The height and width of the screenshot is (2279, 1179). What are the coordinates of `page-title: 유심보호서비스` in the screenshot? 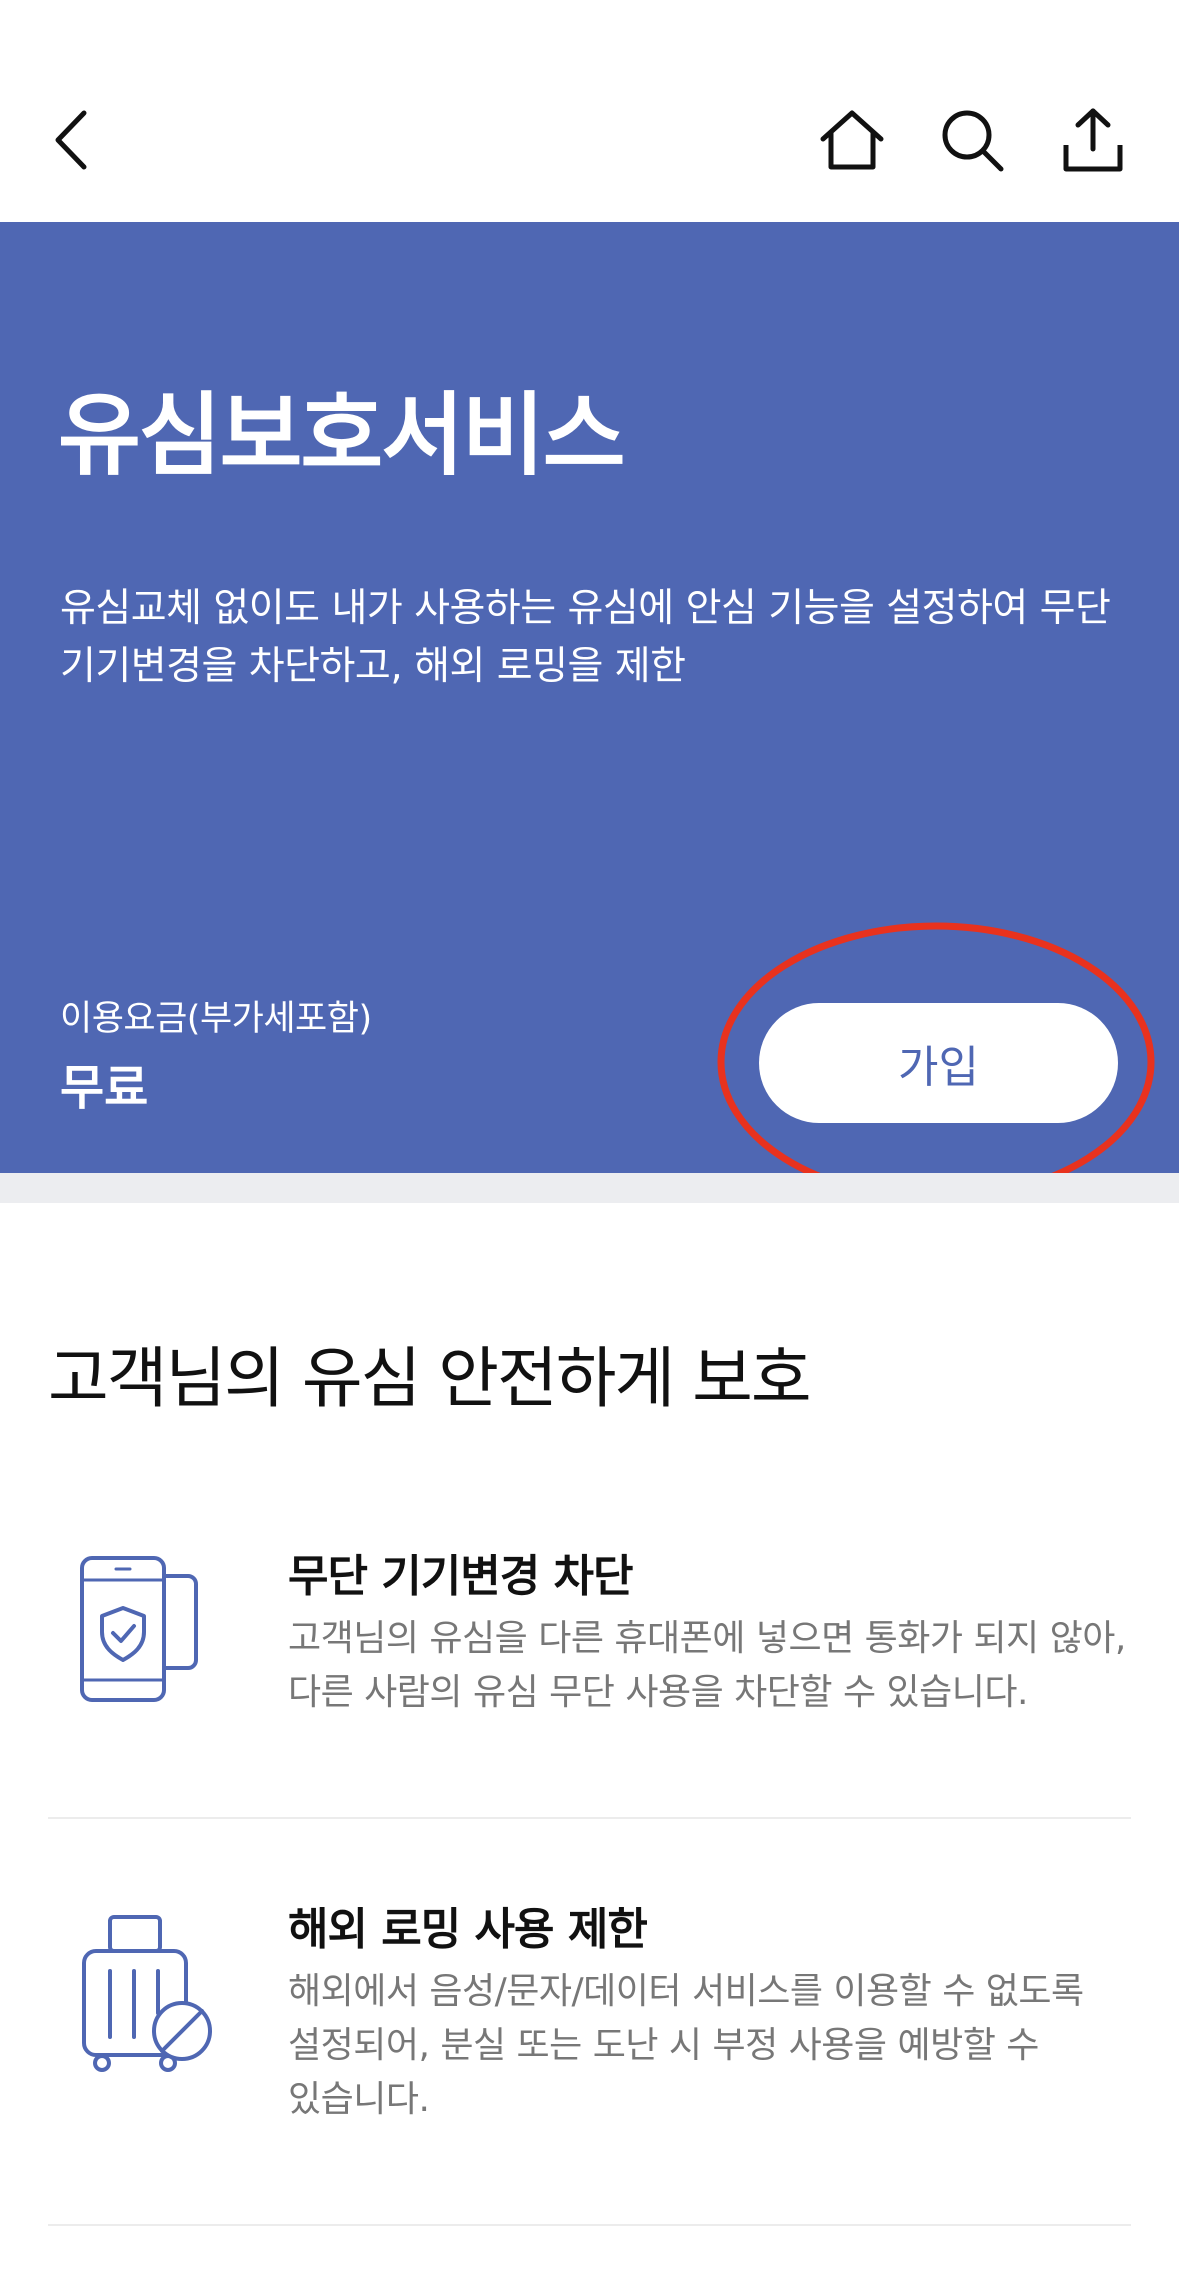 It's located at (342, 435).